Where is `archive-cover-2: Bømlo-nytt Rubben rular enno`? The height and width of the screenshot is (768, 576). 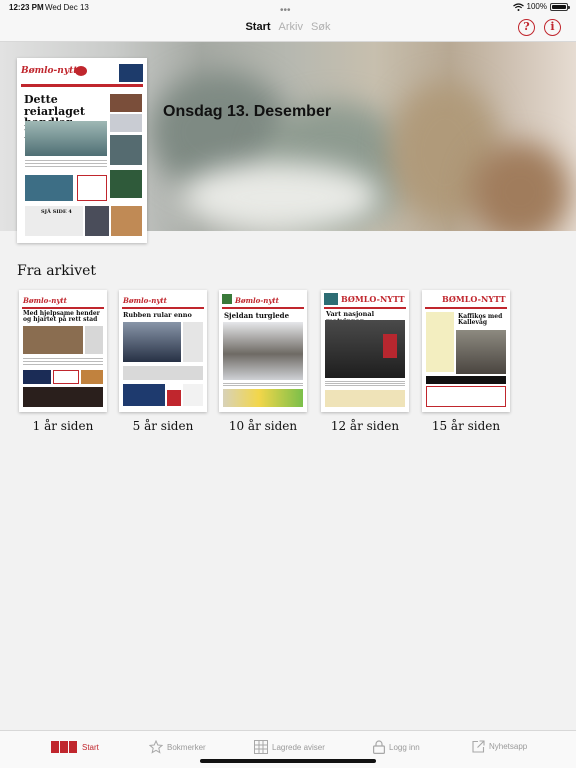
archive-cover-2: Bømlo-nytt Rubben rular enno is located at coordinates (163, 351).